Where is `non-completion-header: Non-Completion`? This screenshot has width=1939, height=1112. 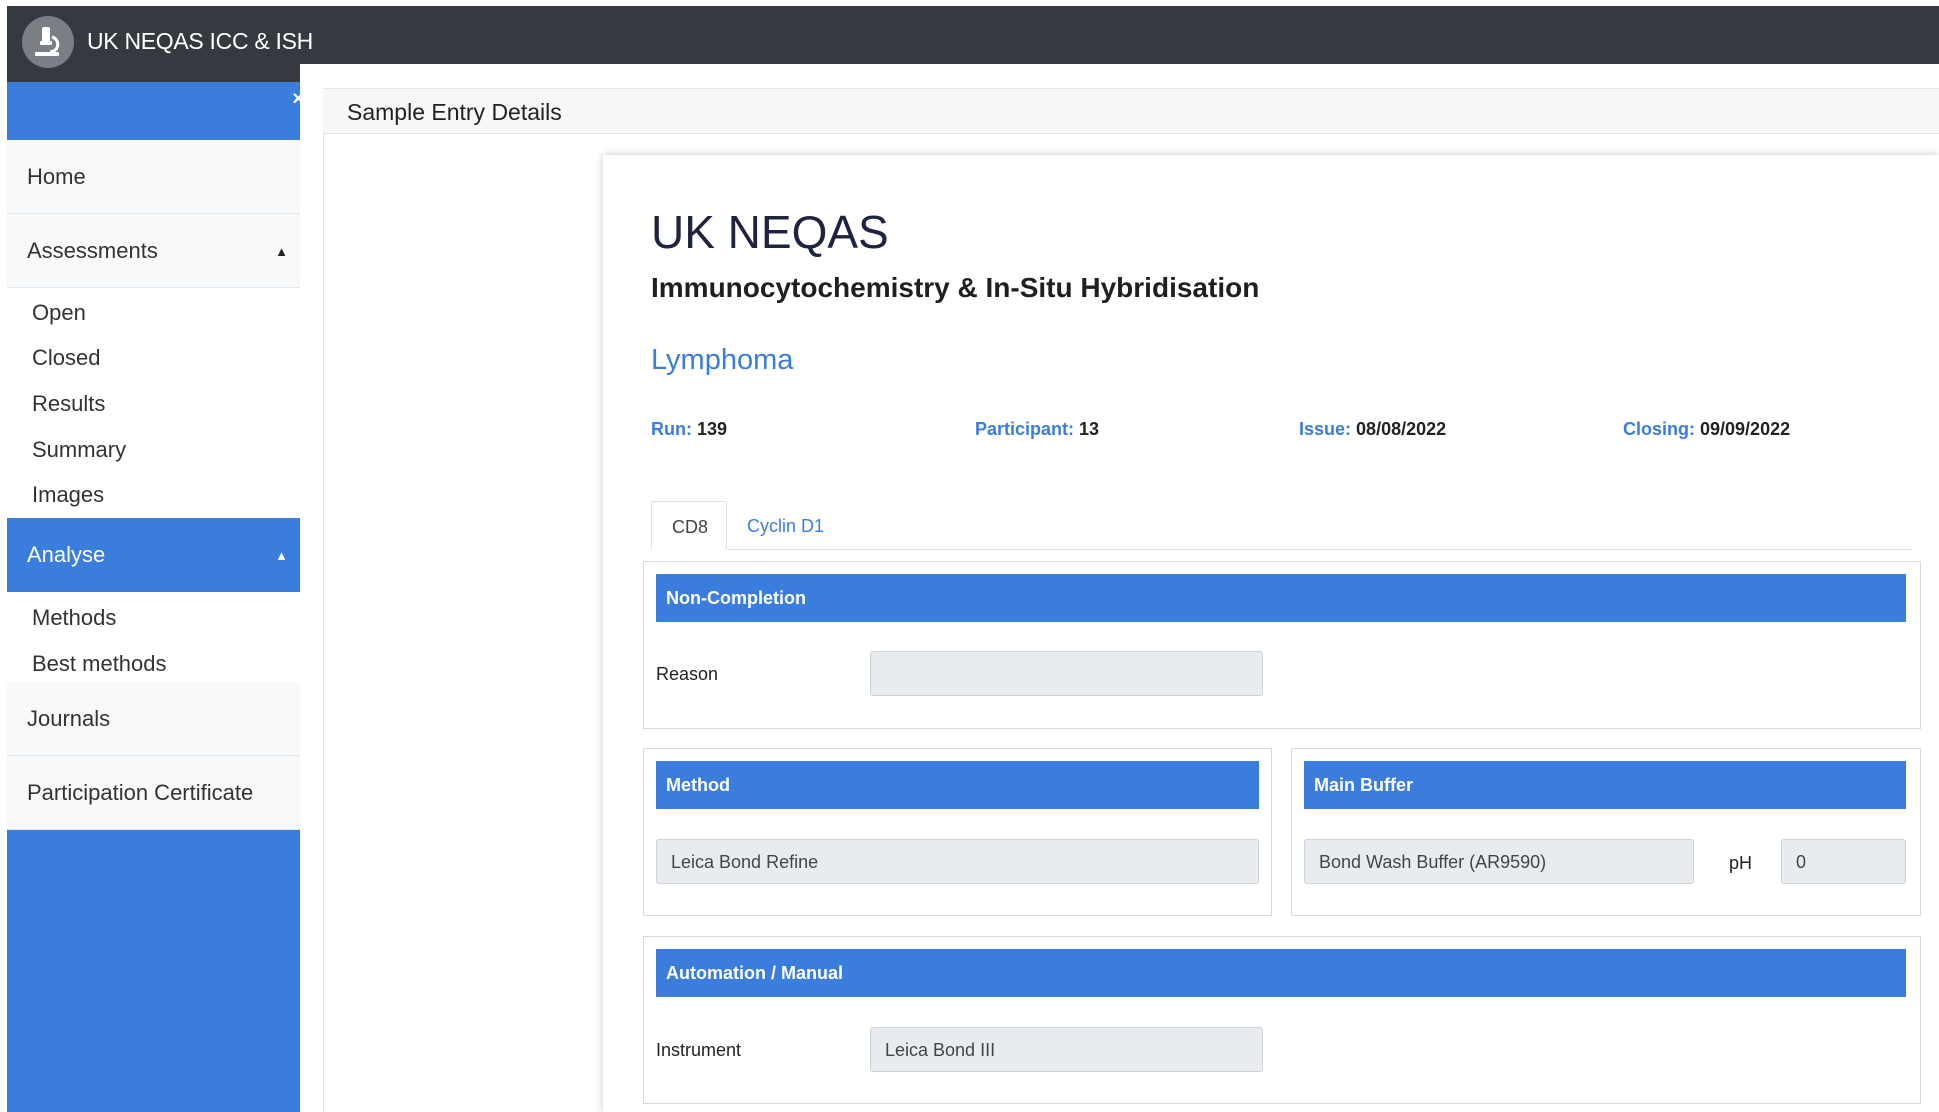
non-completion-header: Non-Completion is located at coordinates (1281, 598).